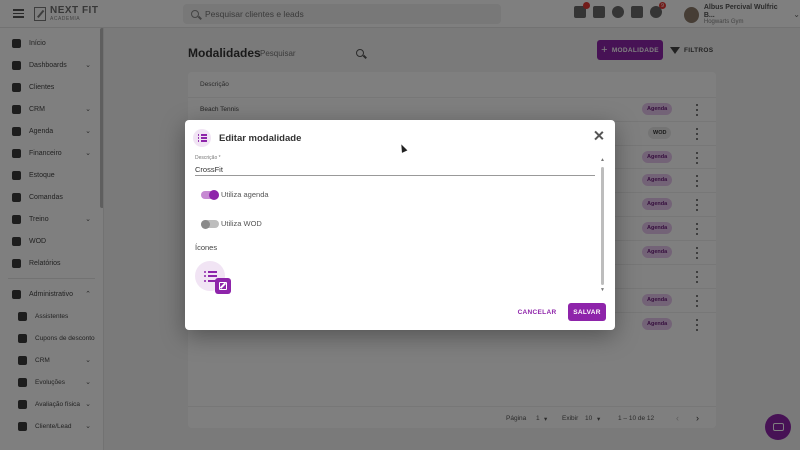 Image resolution: width=800 pixels, height=450 pixels. I want to click on dialog-scrollbar: ▲ ▼, so click(603, 225).